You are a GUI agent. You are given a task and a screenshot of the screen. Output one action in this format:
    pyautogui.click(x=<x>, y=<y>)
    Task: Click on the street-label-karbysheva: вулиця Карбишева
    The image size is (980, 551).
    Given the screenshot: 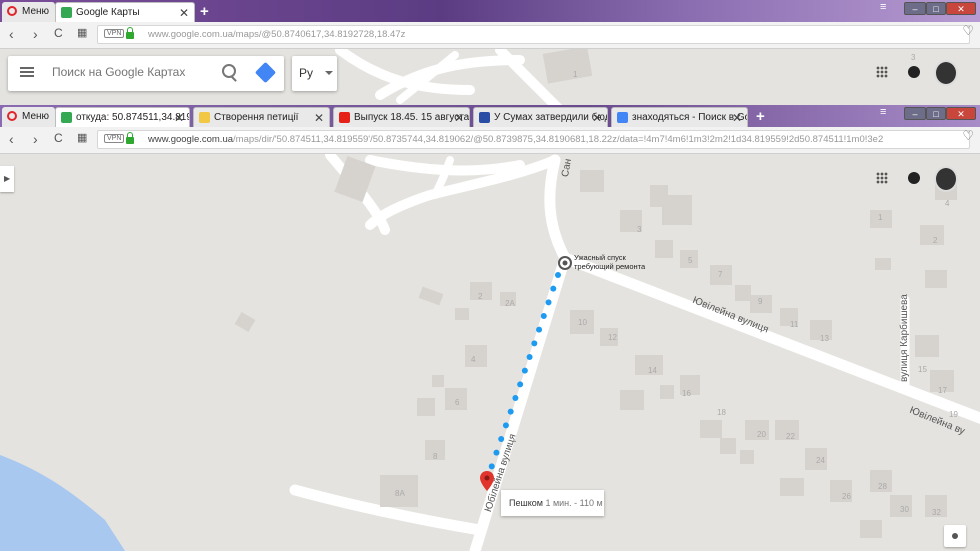 What is the action you would take?
    pyautogui.click(x=904, y=338)
    